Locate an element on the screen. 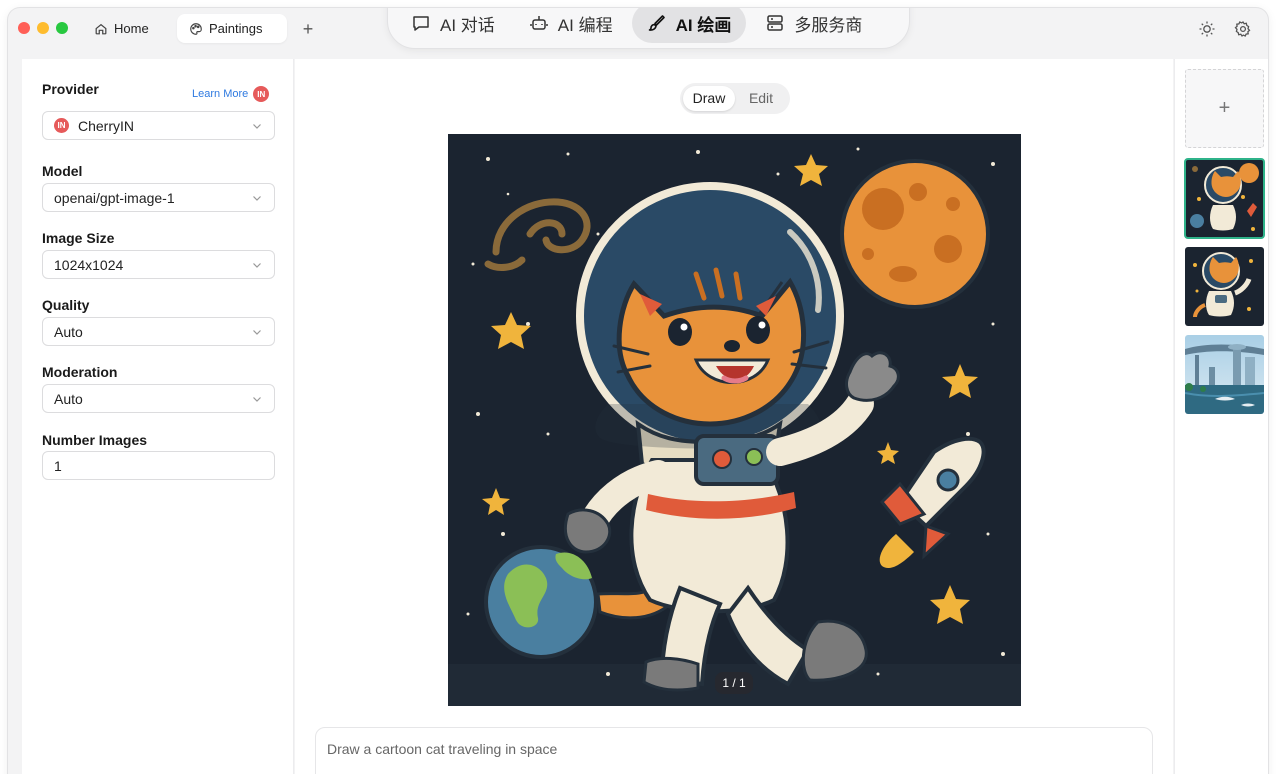  quality-label: Quality is located at coordinates (66, 305).